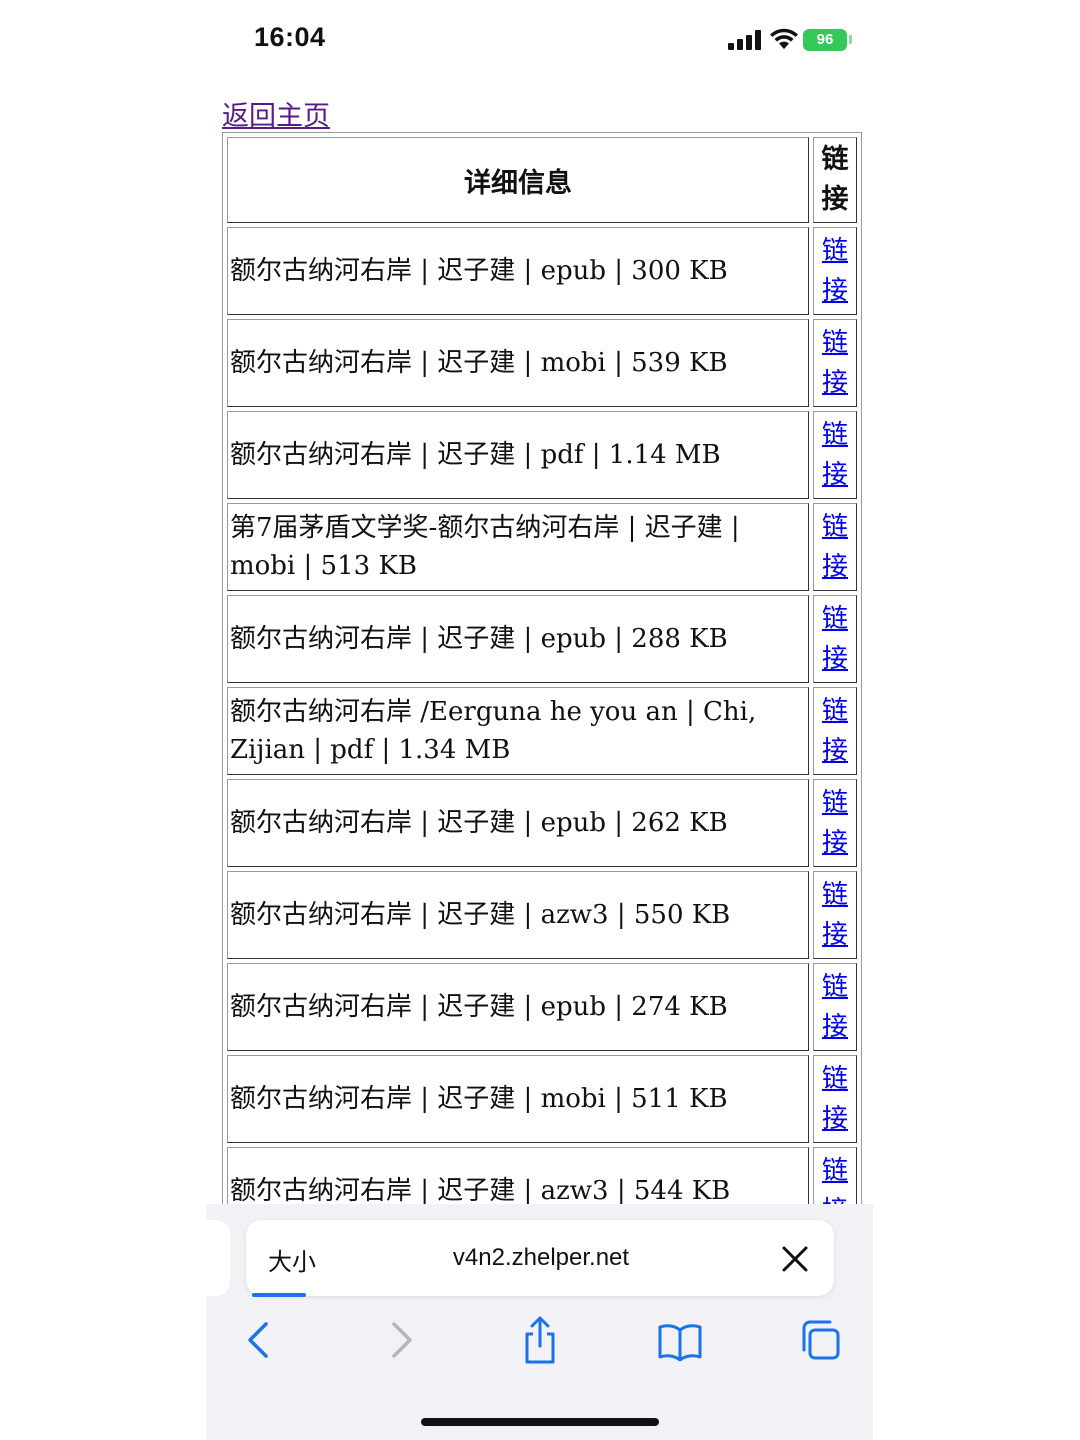 The image size is (1080, 1440). Describe the element at coordinates (518, 915) in the screenshot. I see `book-info-cell: 额尔古纳河右岸 | 迟子建 | azw3 | 550 KB` at that location.